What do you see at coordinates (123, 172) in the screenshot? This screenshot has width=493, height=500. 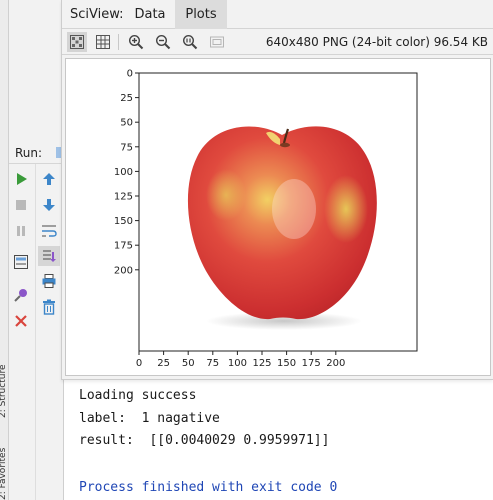 I see `y-tick-label: 100` at bounding box center [123, 172].